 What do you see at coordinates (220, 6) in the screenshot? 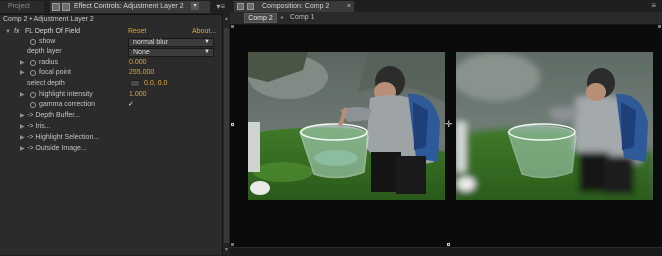
I see `panel-menu-icon: ▾≡` at bounding box center [220, 6].